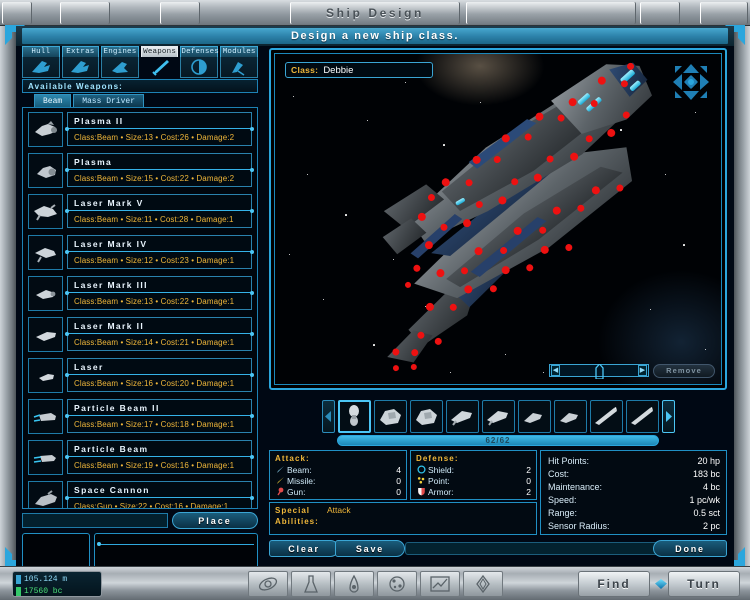  What do you see at coordinates (95, 520) in the screenshot?
I see `place-target-field` at bounding box center [95, 520].